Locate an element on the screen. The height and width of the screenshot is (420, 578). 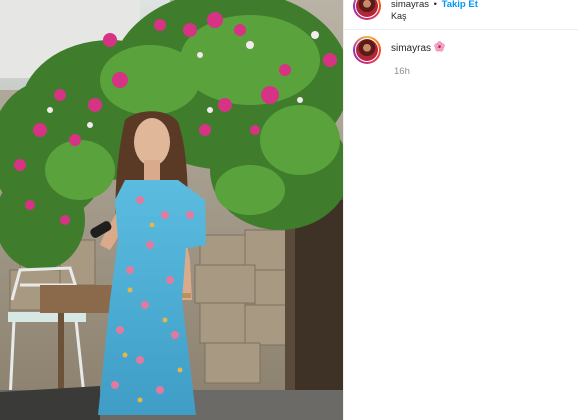
author-username: simayras is located at coordinates (410, 5).